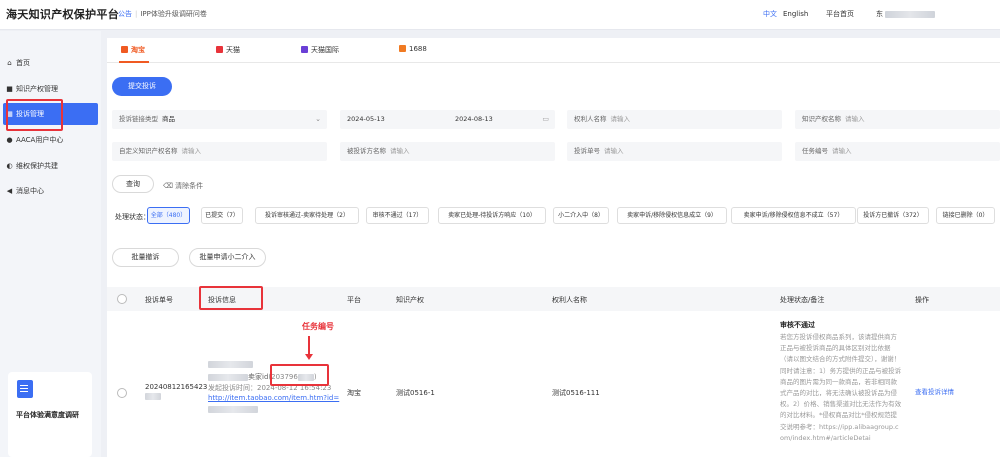 This screenshot has height=457, width=1000. What do you see at coordinates (590, 119) in the screenshot?
I see `field-label: 权利人名称` at bounding box center [590, 119].